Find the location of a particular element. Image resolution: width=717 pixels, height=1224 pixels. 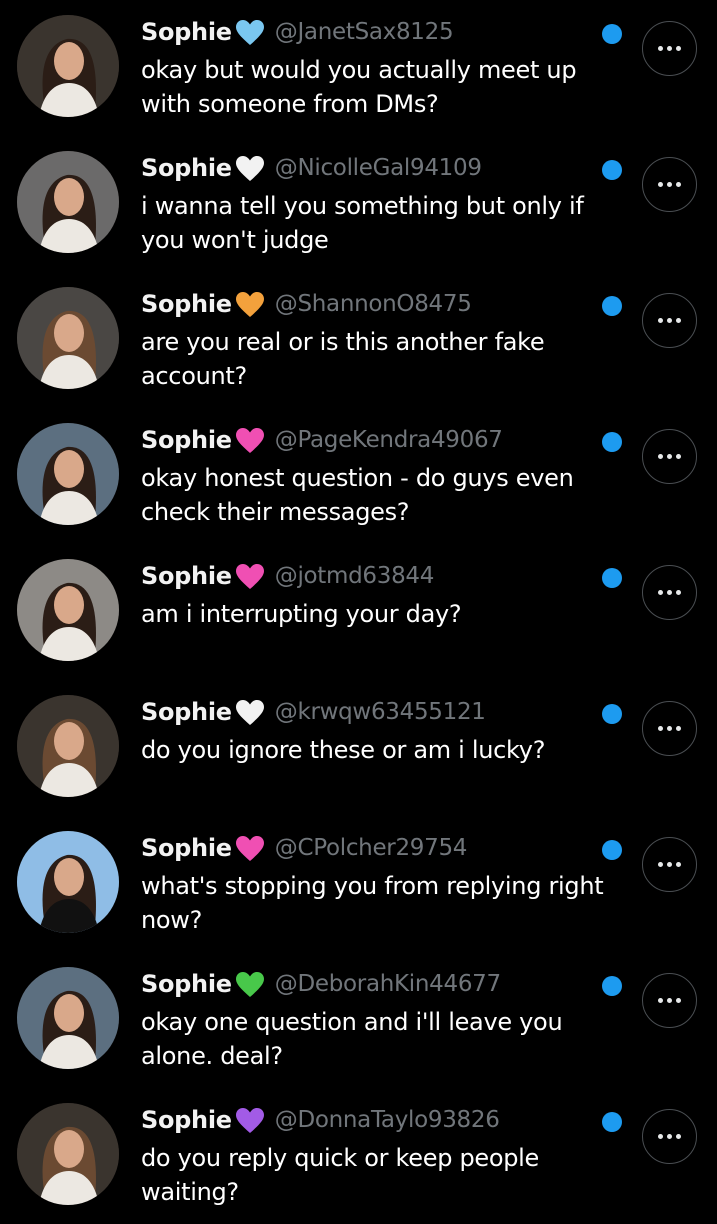

message-preview: do you ignore these or am i lucky? is located at coordinates (343, 750).